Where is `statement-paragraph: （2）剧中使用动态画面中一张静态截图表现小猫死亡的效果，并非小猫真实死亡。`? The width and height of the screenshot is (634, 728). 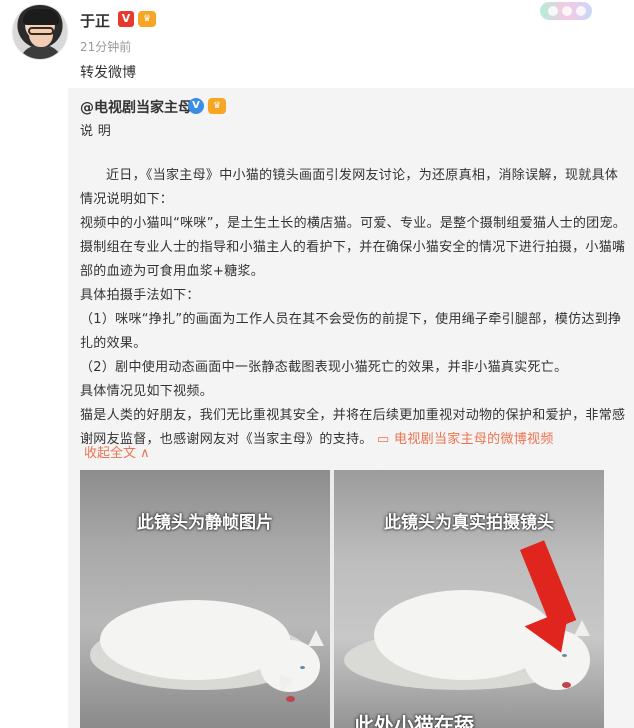
statement-paragraph: （2）剧中使用动态画面中一张静态截图表现小猫死亡的效果，并非小猫真实死亡。 is located at coordinates (324, 367).